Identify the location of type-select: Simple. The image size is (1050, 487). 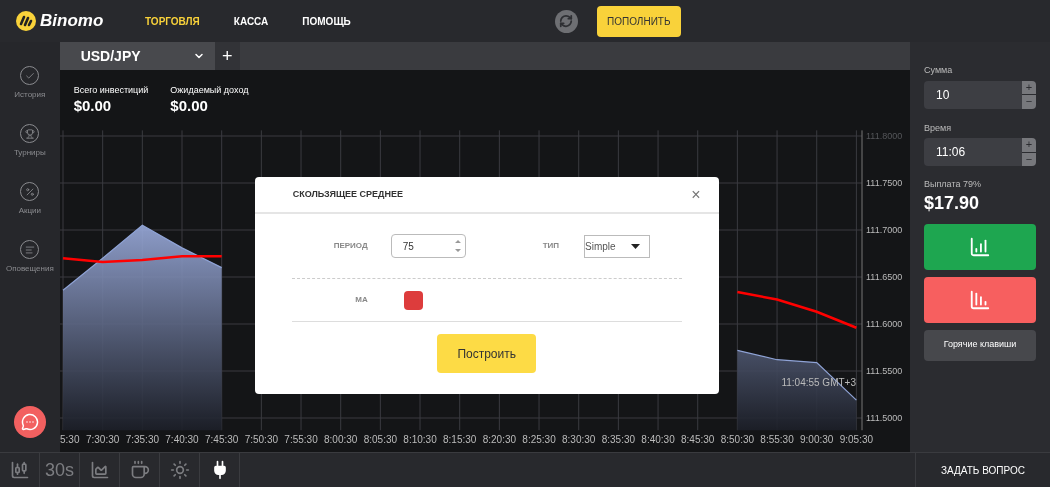
(617, 246).